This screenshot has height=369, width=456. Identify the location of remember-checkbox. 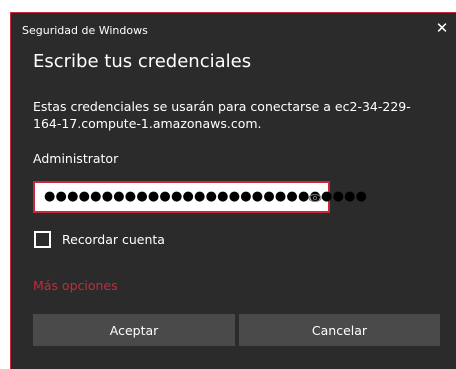
(42, 239).